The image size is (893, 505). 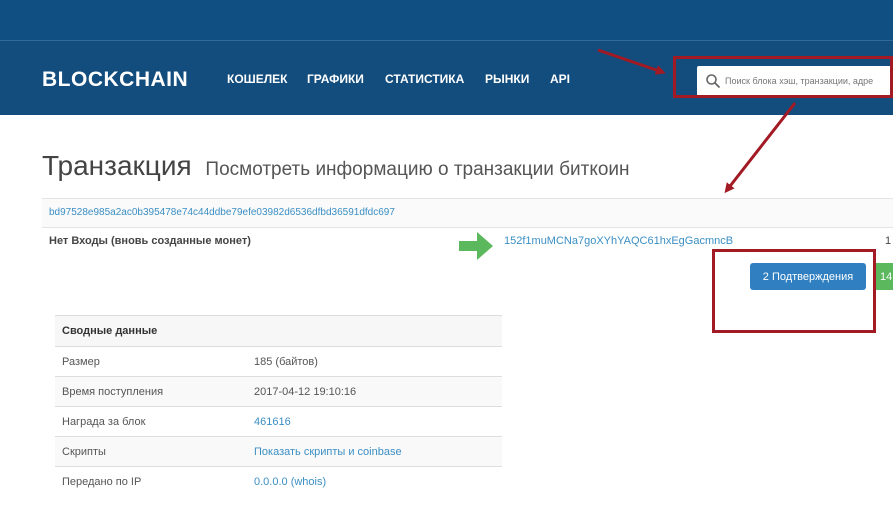 I want to click on summary-header: Сводные данные, so click(x=278, y=331).